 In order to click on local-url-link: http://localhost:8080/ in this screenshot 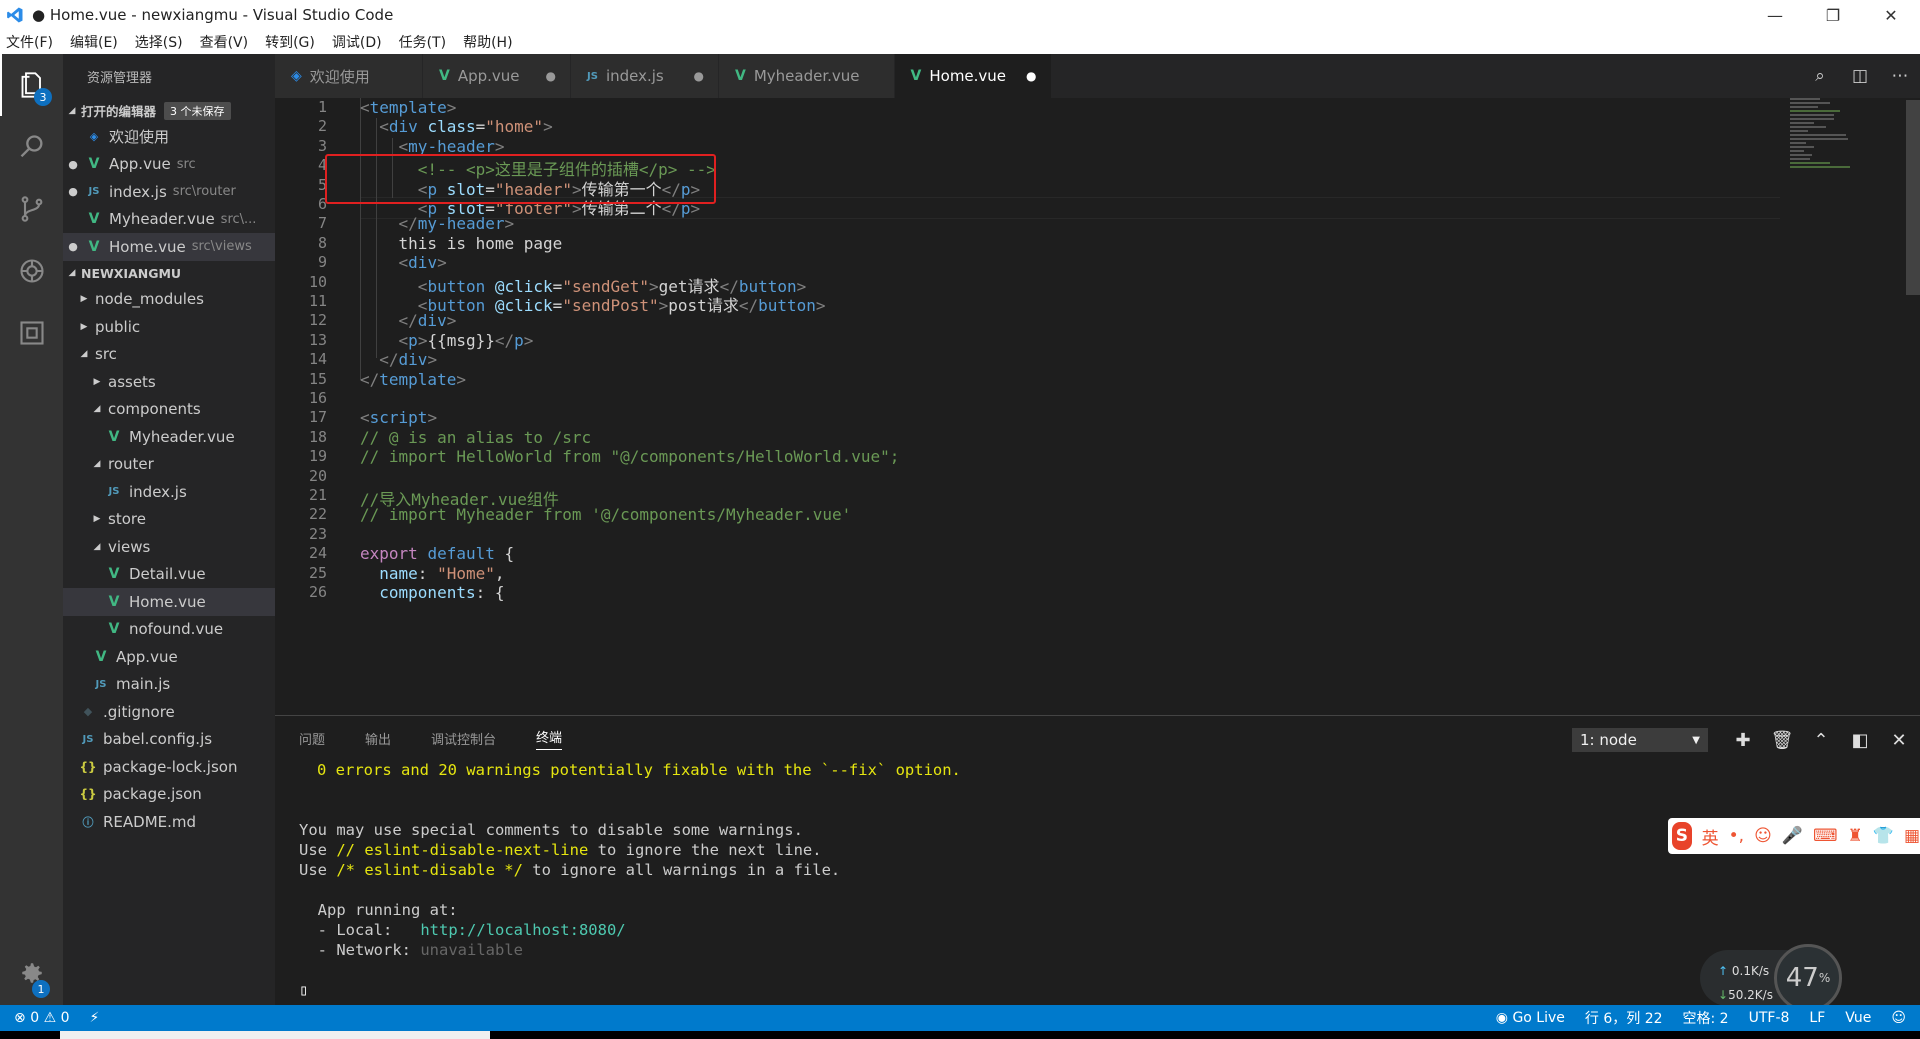, I will do `click(522, 930)`.